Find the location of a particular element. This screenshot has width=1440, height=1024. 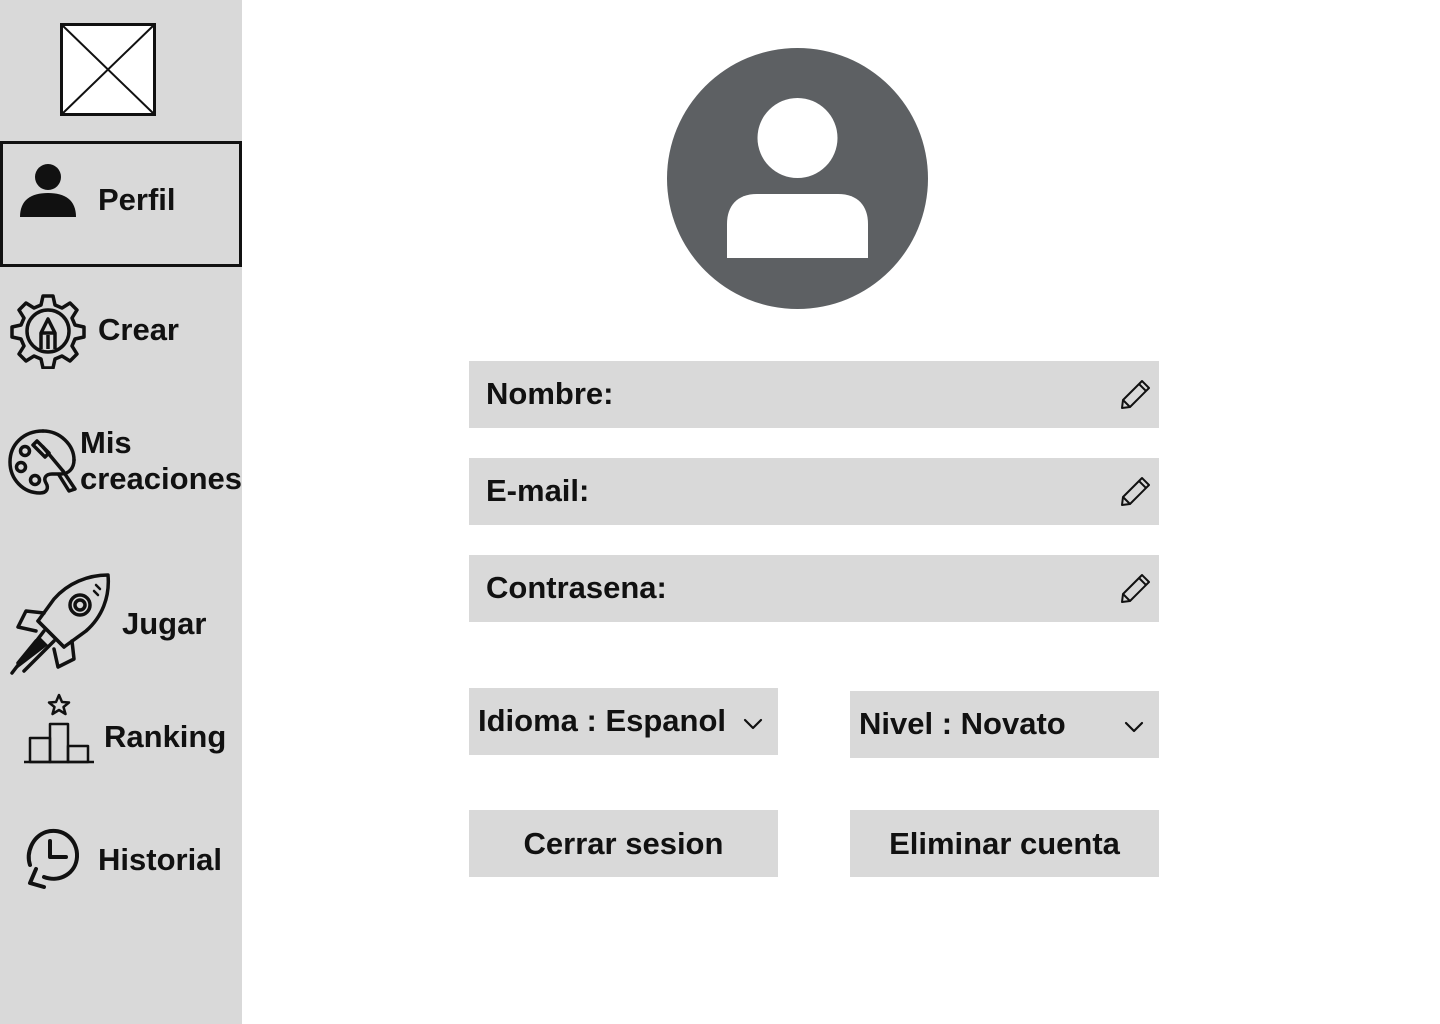

sidebar-item-historial: Historial is located at coordinates (121, 860).